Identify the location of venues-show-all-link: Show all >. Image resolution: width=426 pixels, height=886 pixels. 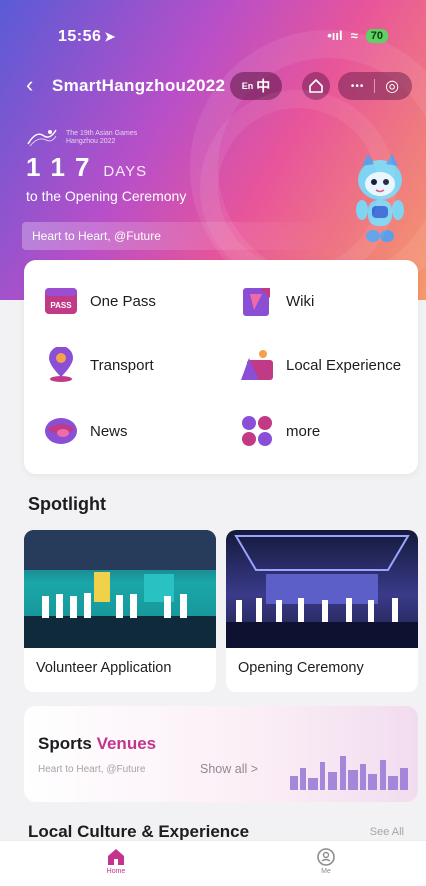
(229, 769).